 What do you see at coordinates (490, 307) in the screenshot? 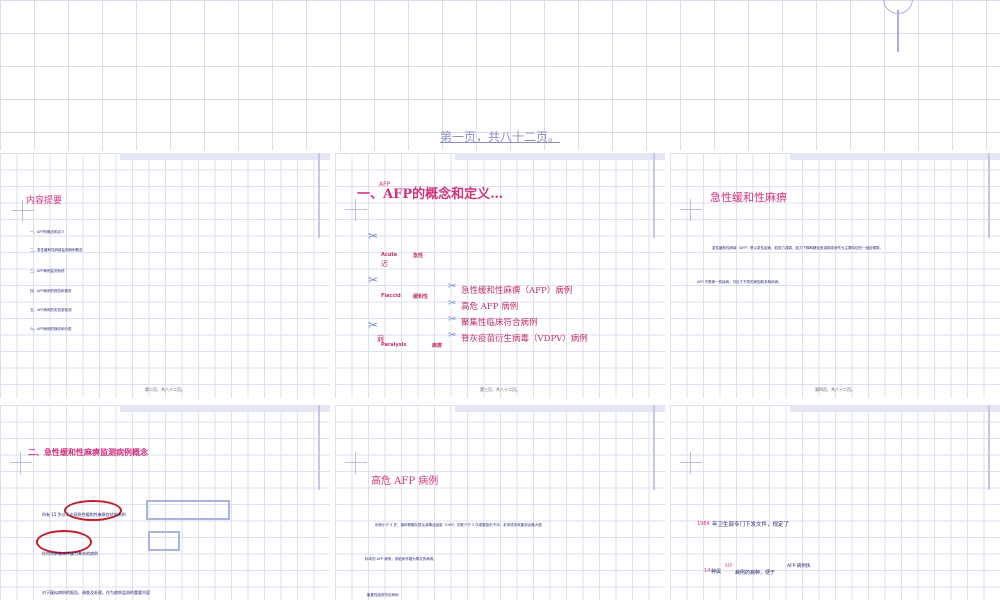
I see `bullet-item: 高危 AFP 病例` at bounding box center [490, 307].